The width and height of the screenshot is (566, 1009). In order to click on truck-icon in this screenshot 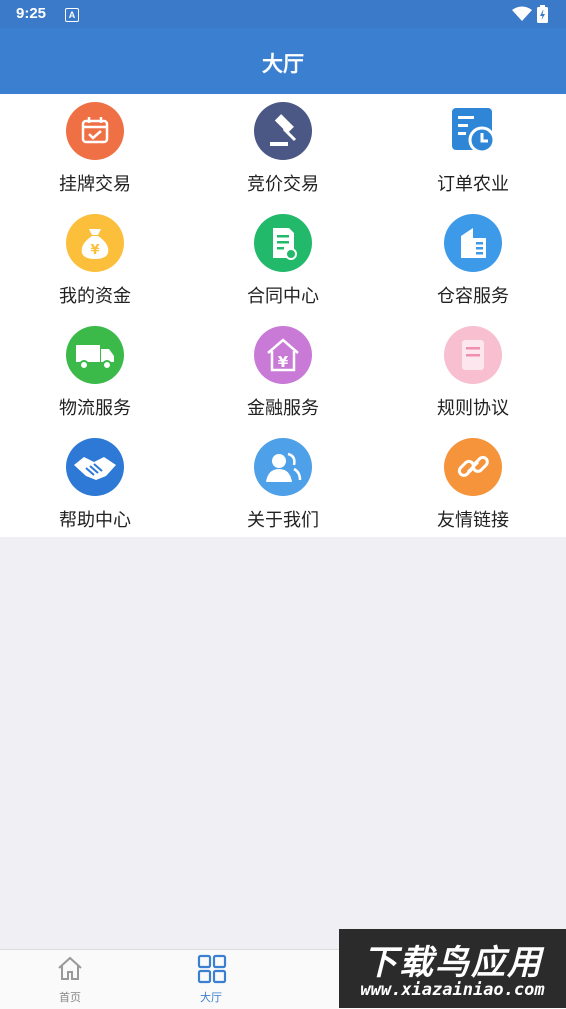, I will do `click(95, 355)`.